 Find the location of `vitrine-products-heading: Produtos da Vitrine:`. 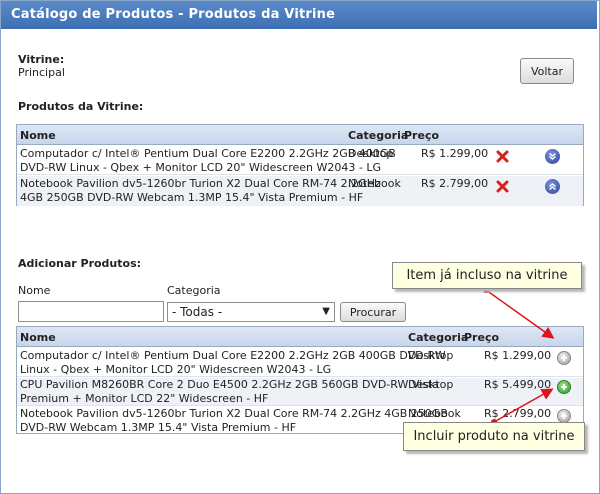

vitrine-products-heading: Produtos da Vitrine: is located at coordinates (81, 106).